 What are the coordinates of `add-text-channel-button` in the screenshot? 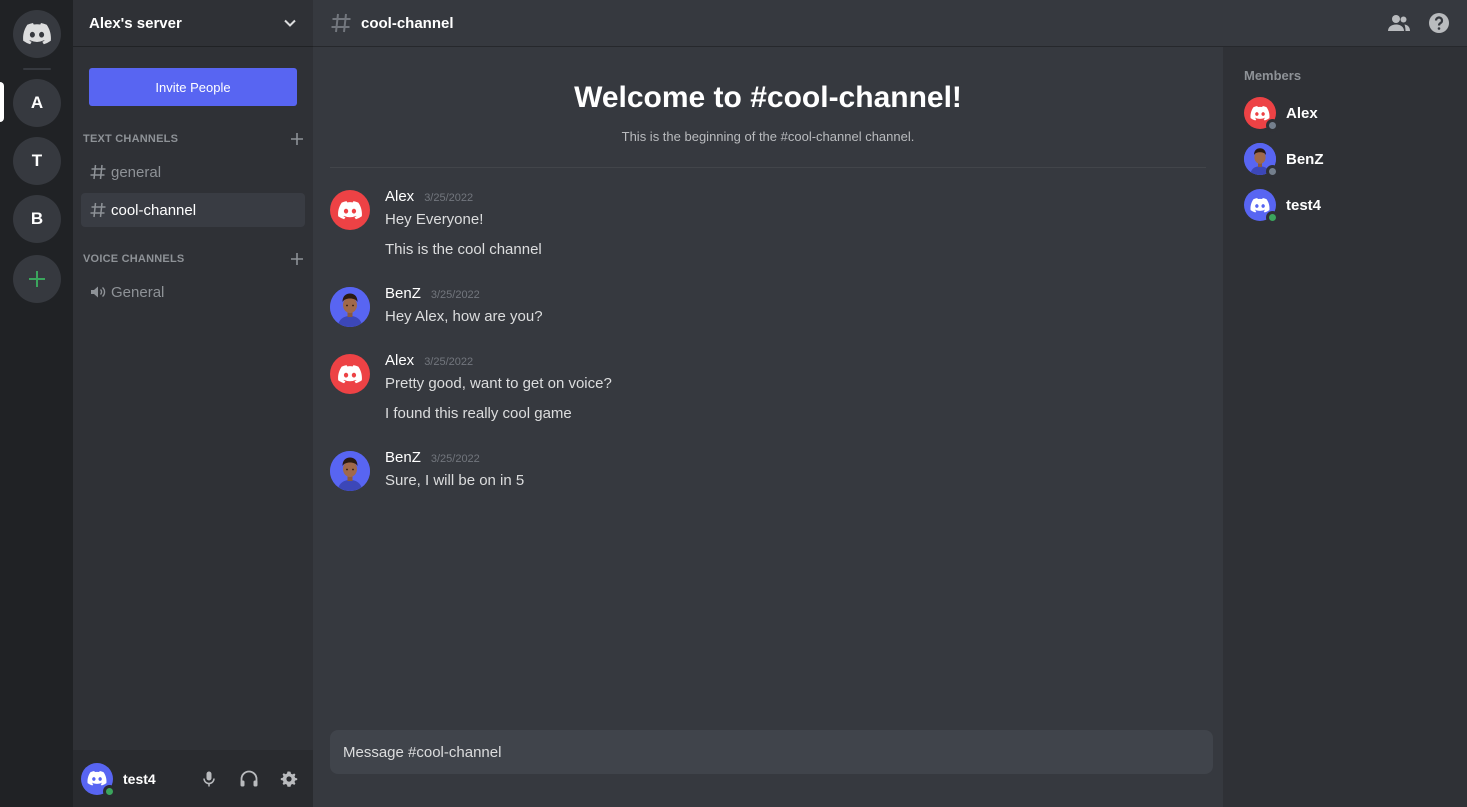 It's located at (297, 139).